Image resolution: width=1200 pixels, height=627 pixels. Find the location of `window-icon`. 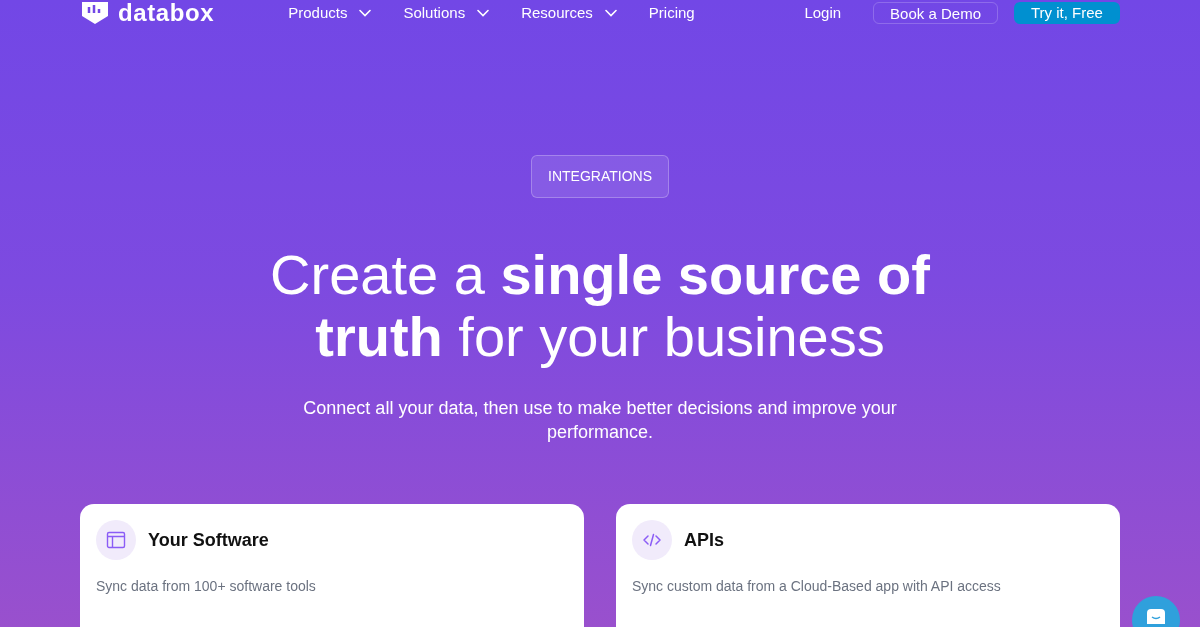

window-icon is located at coordinates (116, 540).